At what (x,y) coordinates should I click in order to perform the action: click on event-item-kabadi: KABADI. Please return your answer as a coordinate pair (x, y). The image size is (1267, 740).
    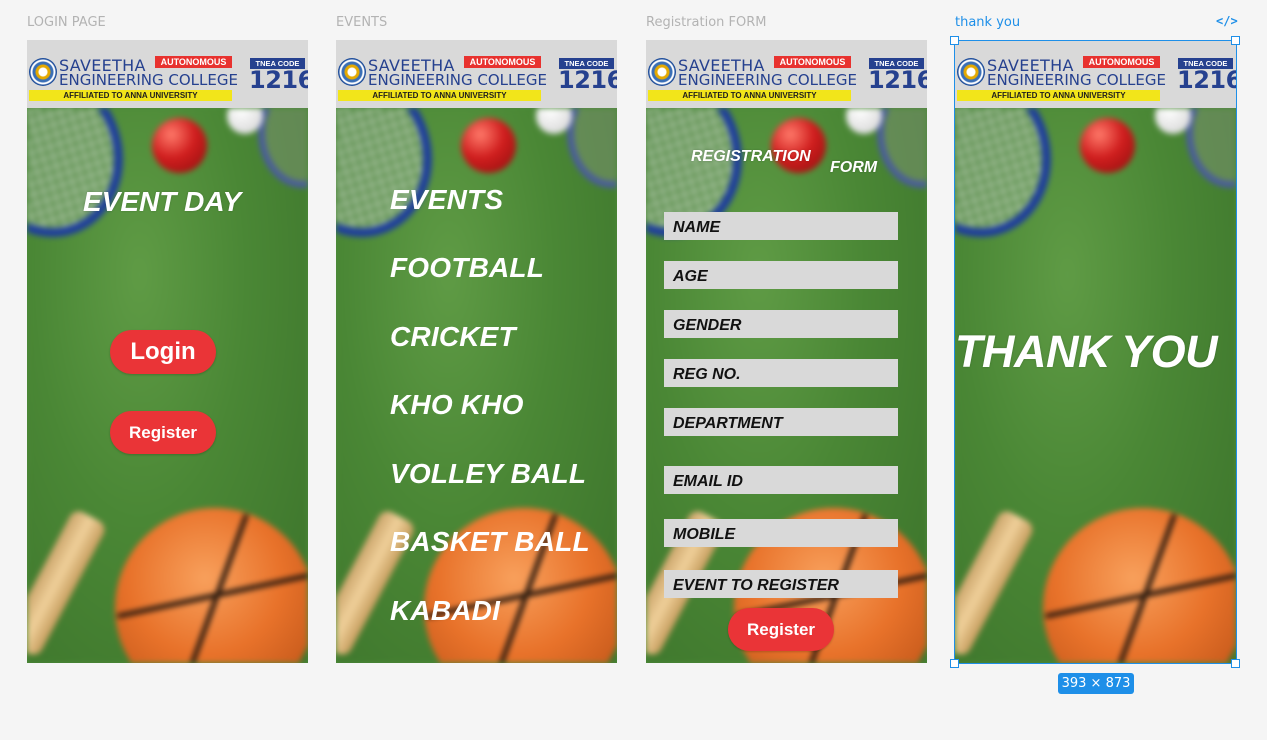
    Looking at the image, I should click on (445, 611).